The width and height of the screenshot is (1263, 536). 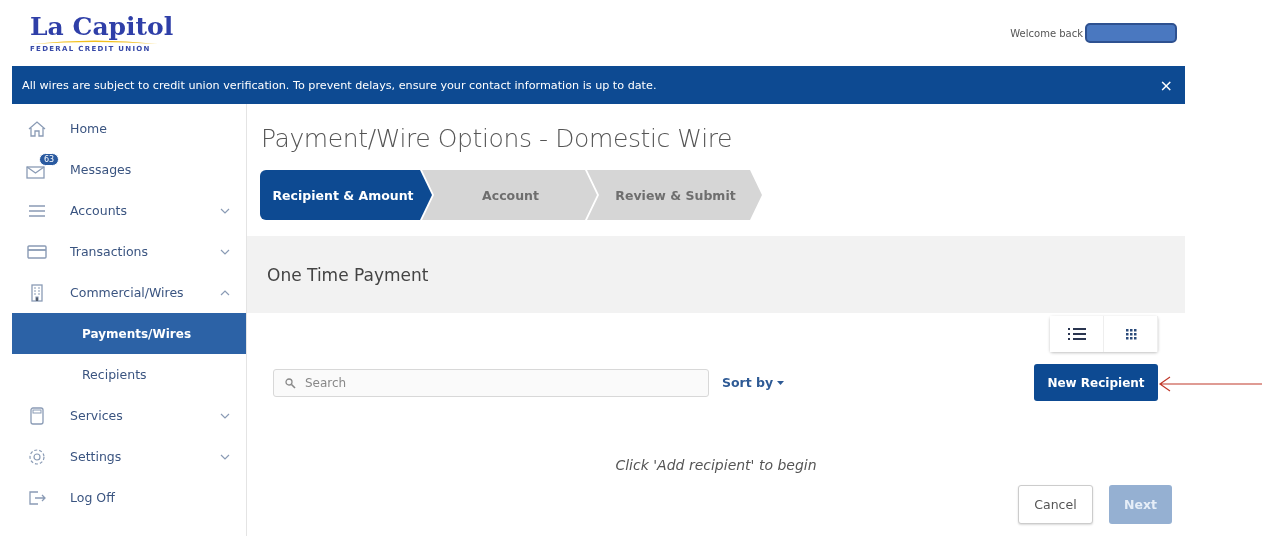 I want to click on nav-item: Log Off, so click(x=129, y=497).